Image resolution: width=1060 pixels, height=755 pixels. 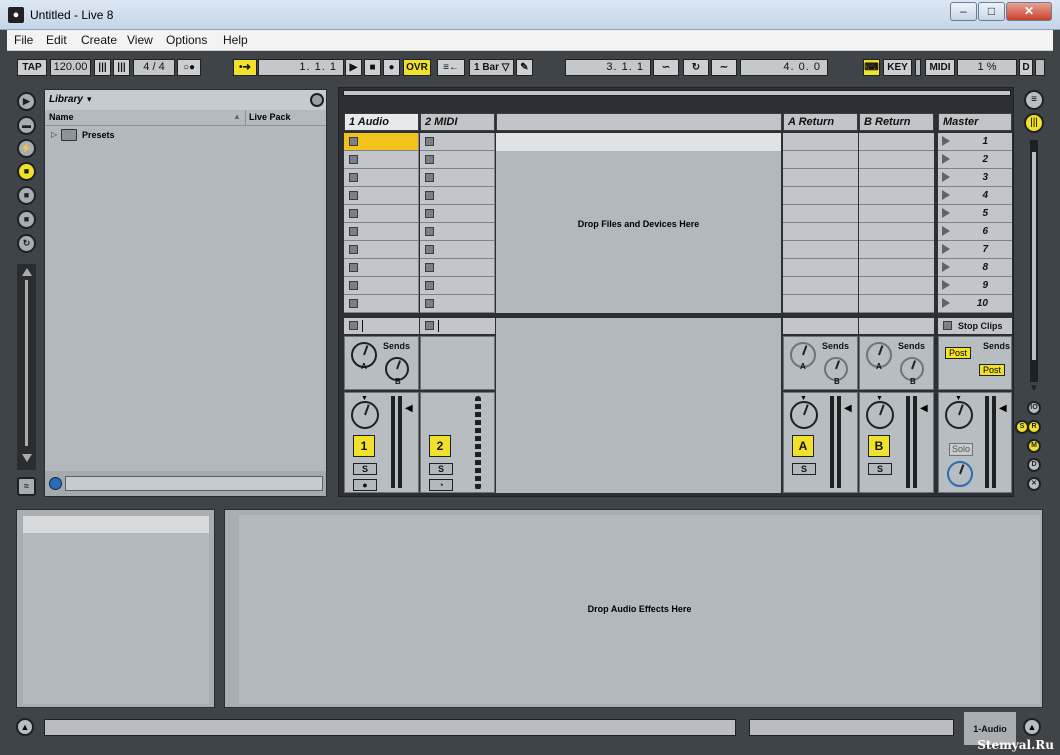 I want to click on time-signature-field: 4 / 4, so click(x=154, y=67).